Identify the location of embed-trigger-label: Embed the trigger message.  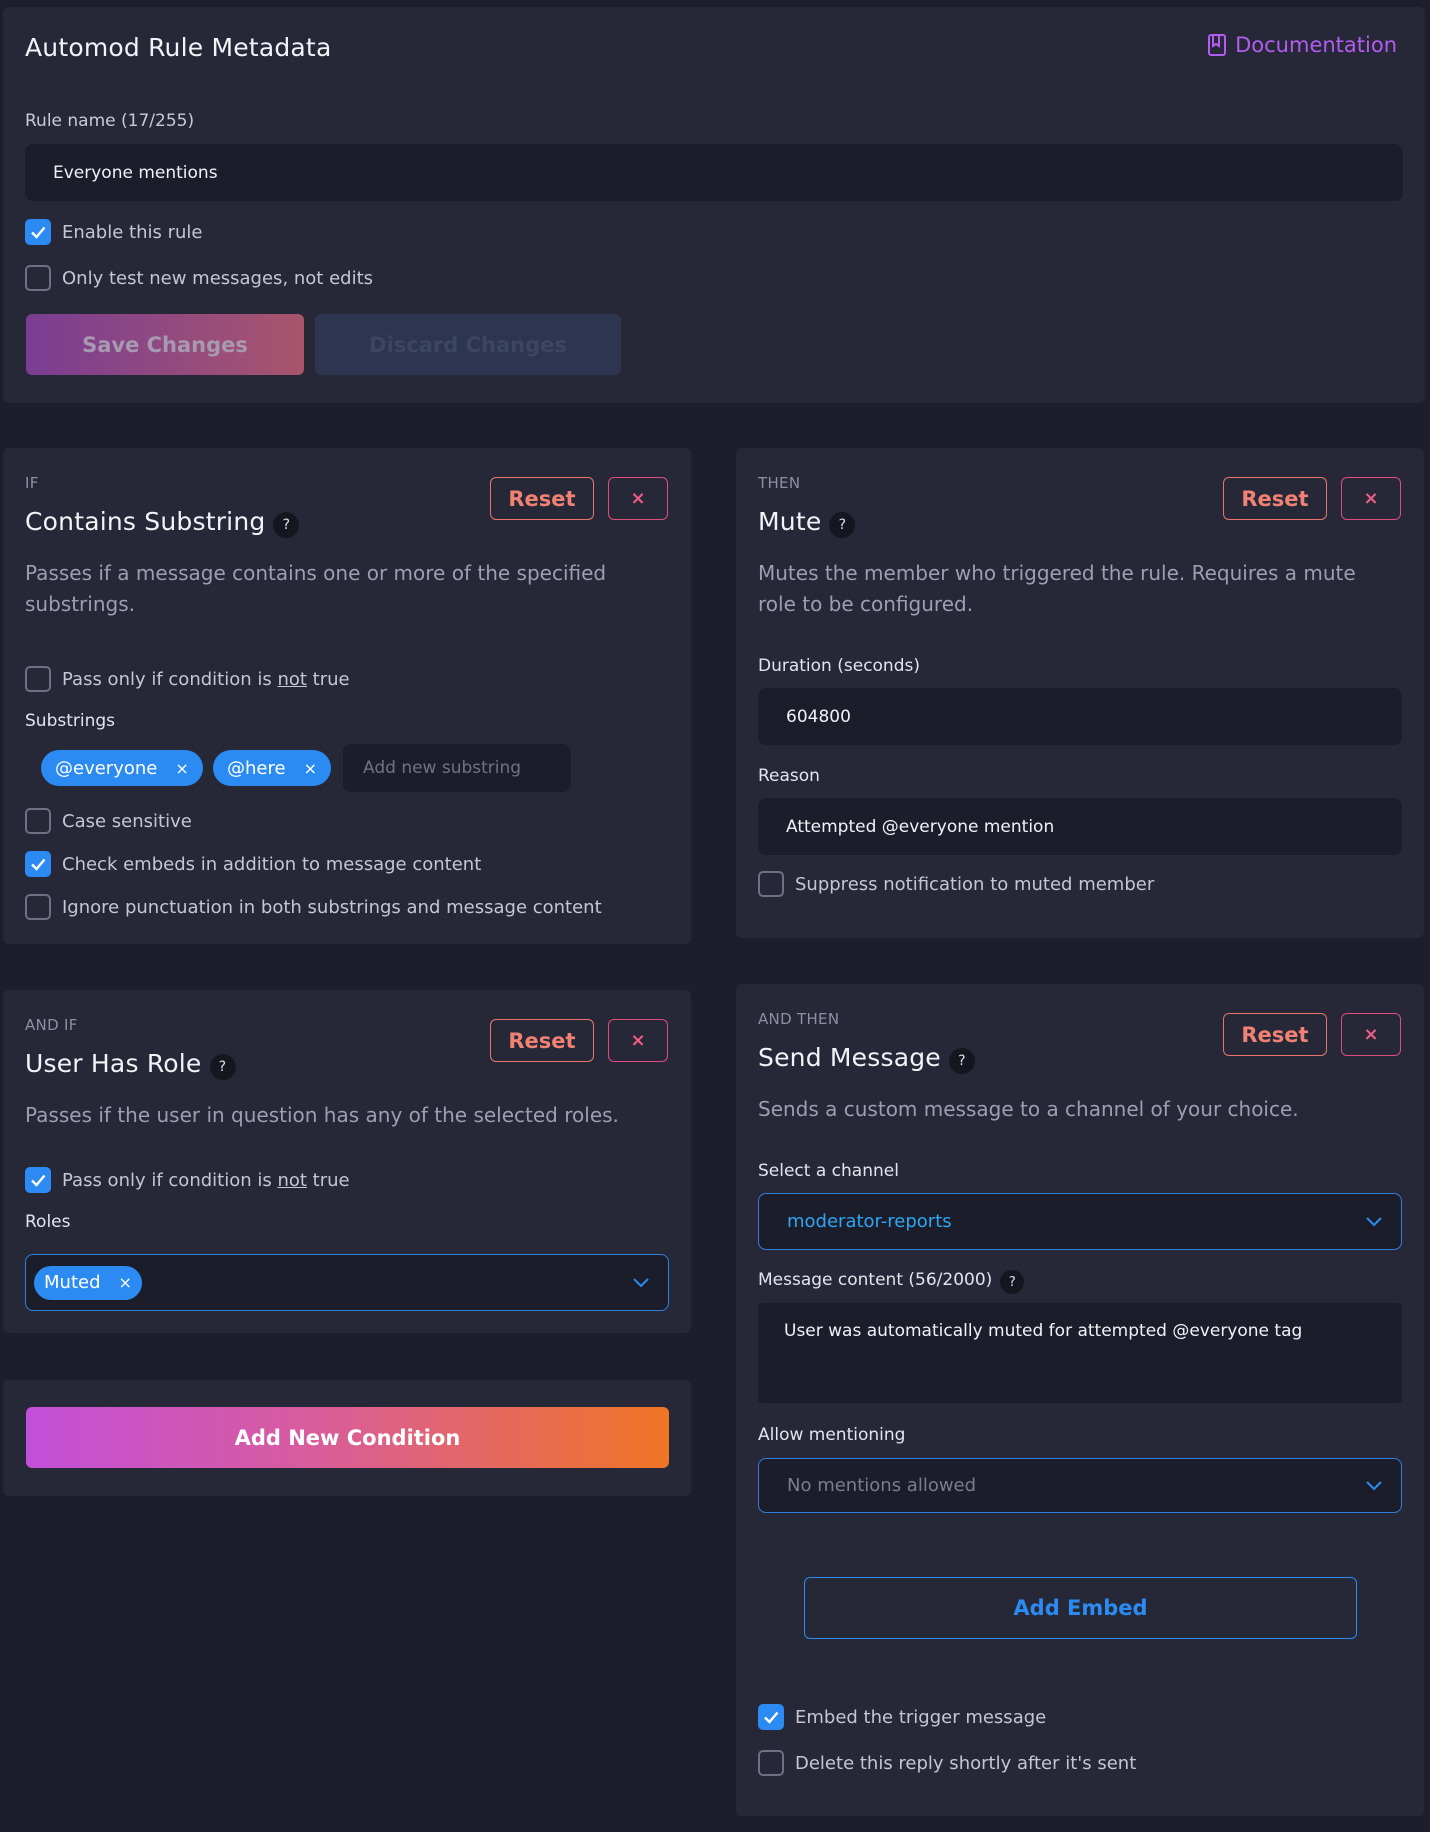
(921, 1717).